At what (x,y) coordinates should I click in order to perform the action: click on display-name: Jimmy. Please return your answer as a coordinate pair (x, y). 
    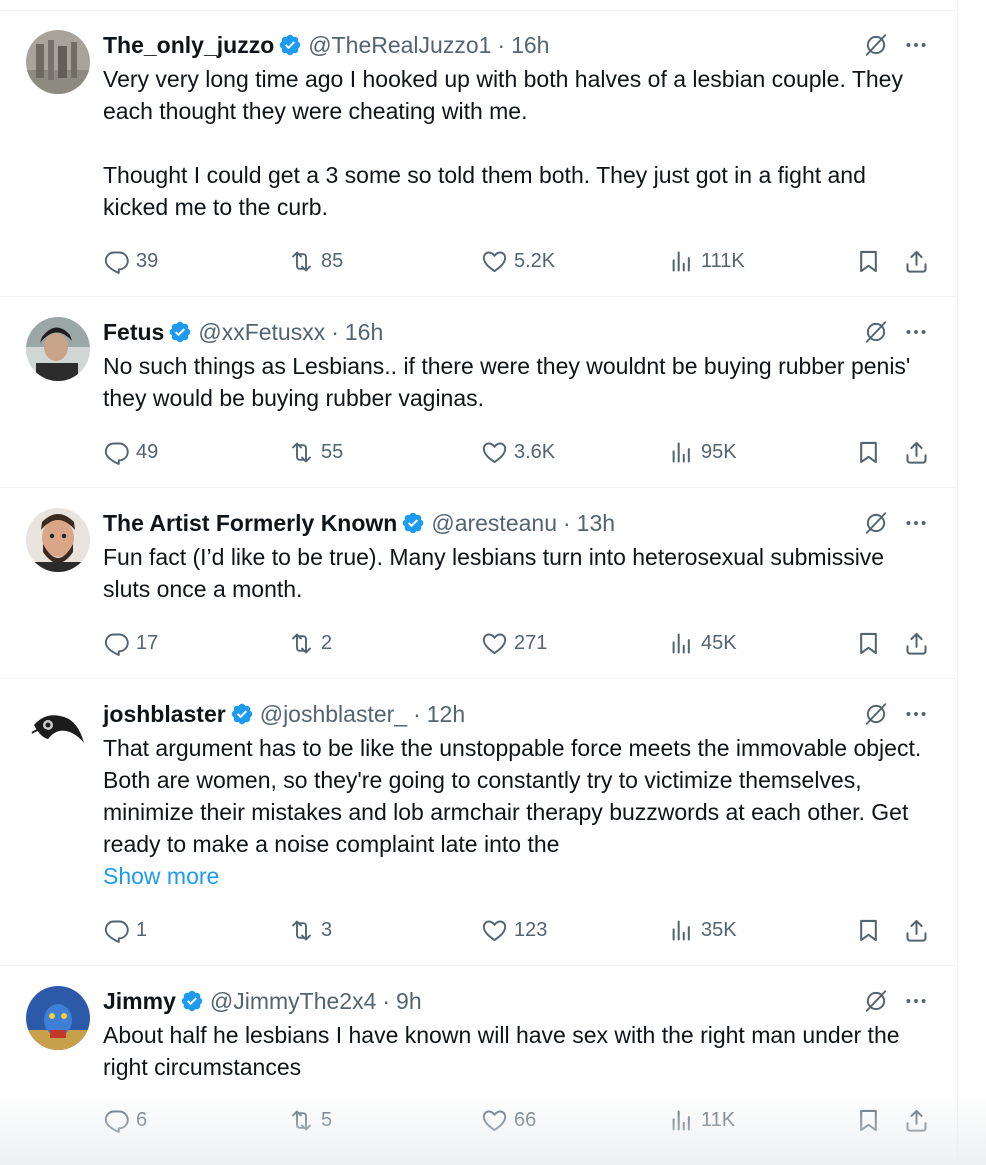
    Looking at the image, I should click on (139, 1001).